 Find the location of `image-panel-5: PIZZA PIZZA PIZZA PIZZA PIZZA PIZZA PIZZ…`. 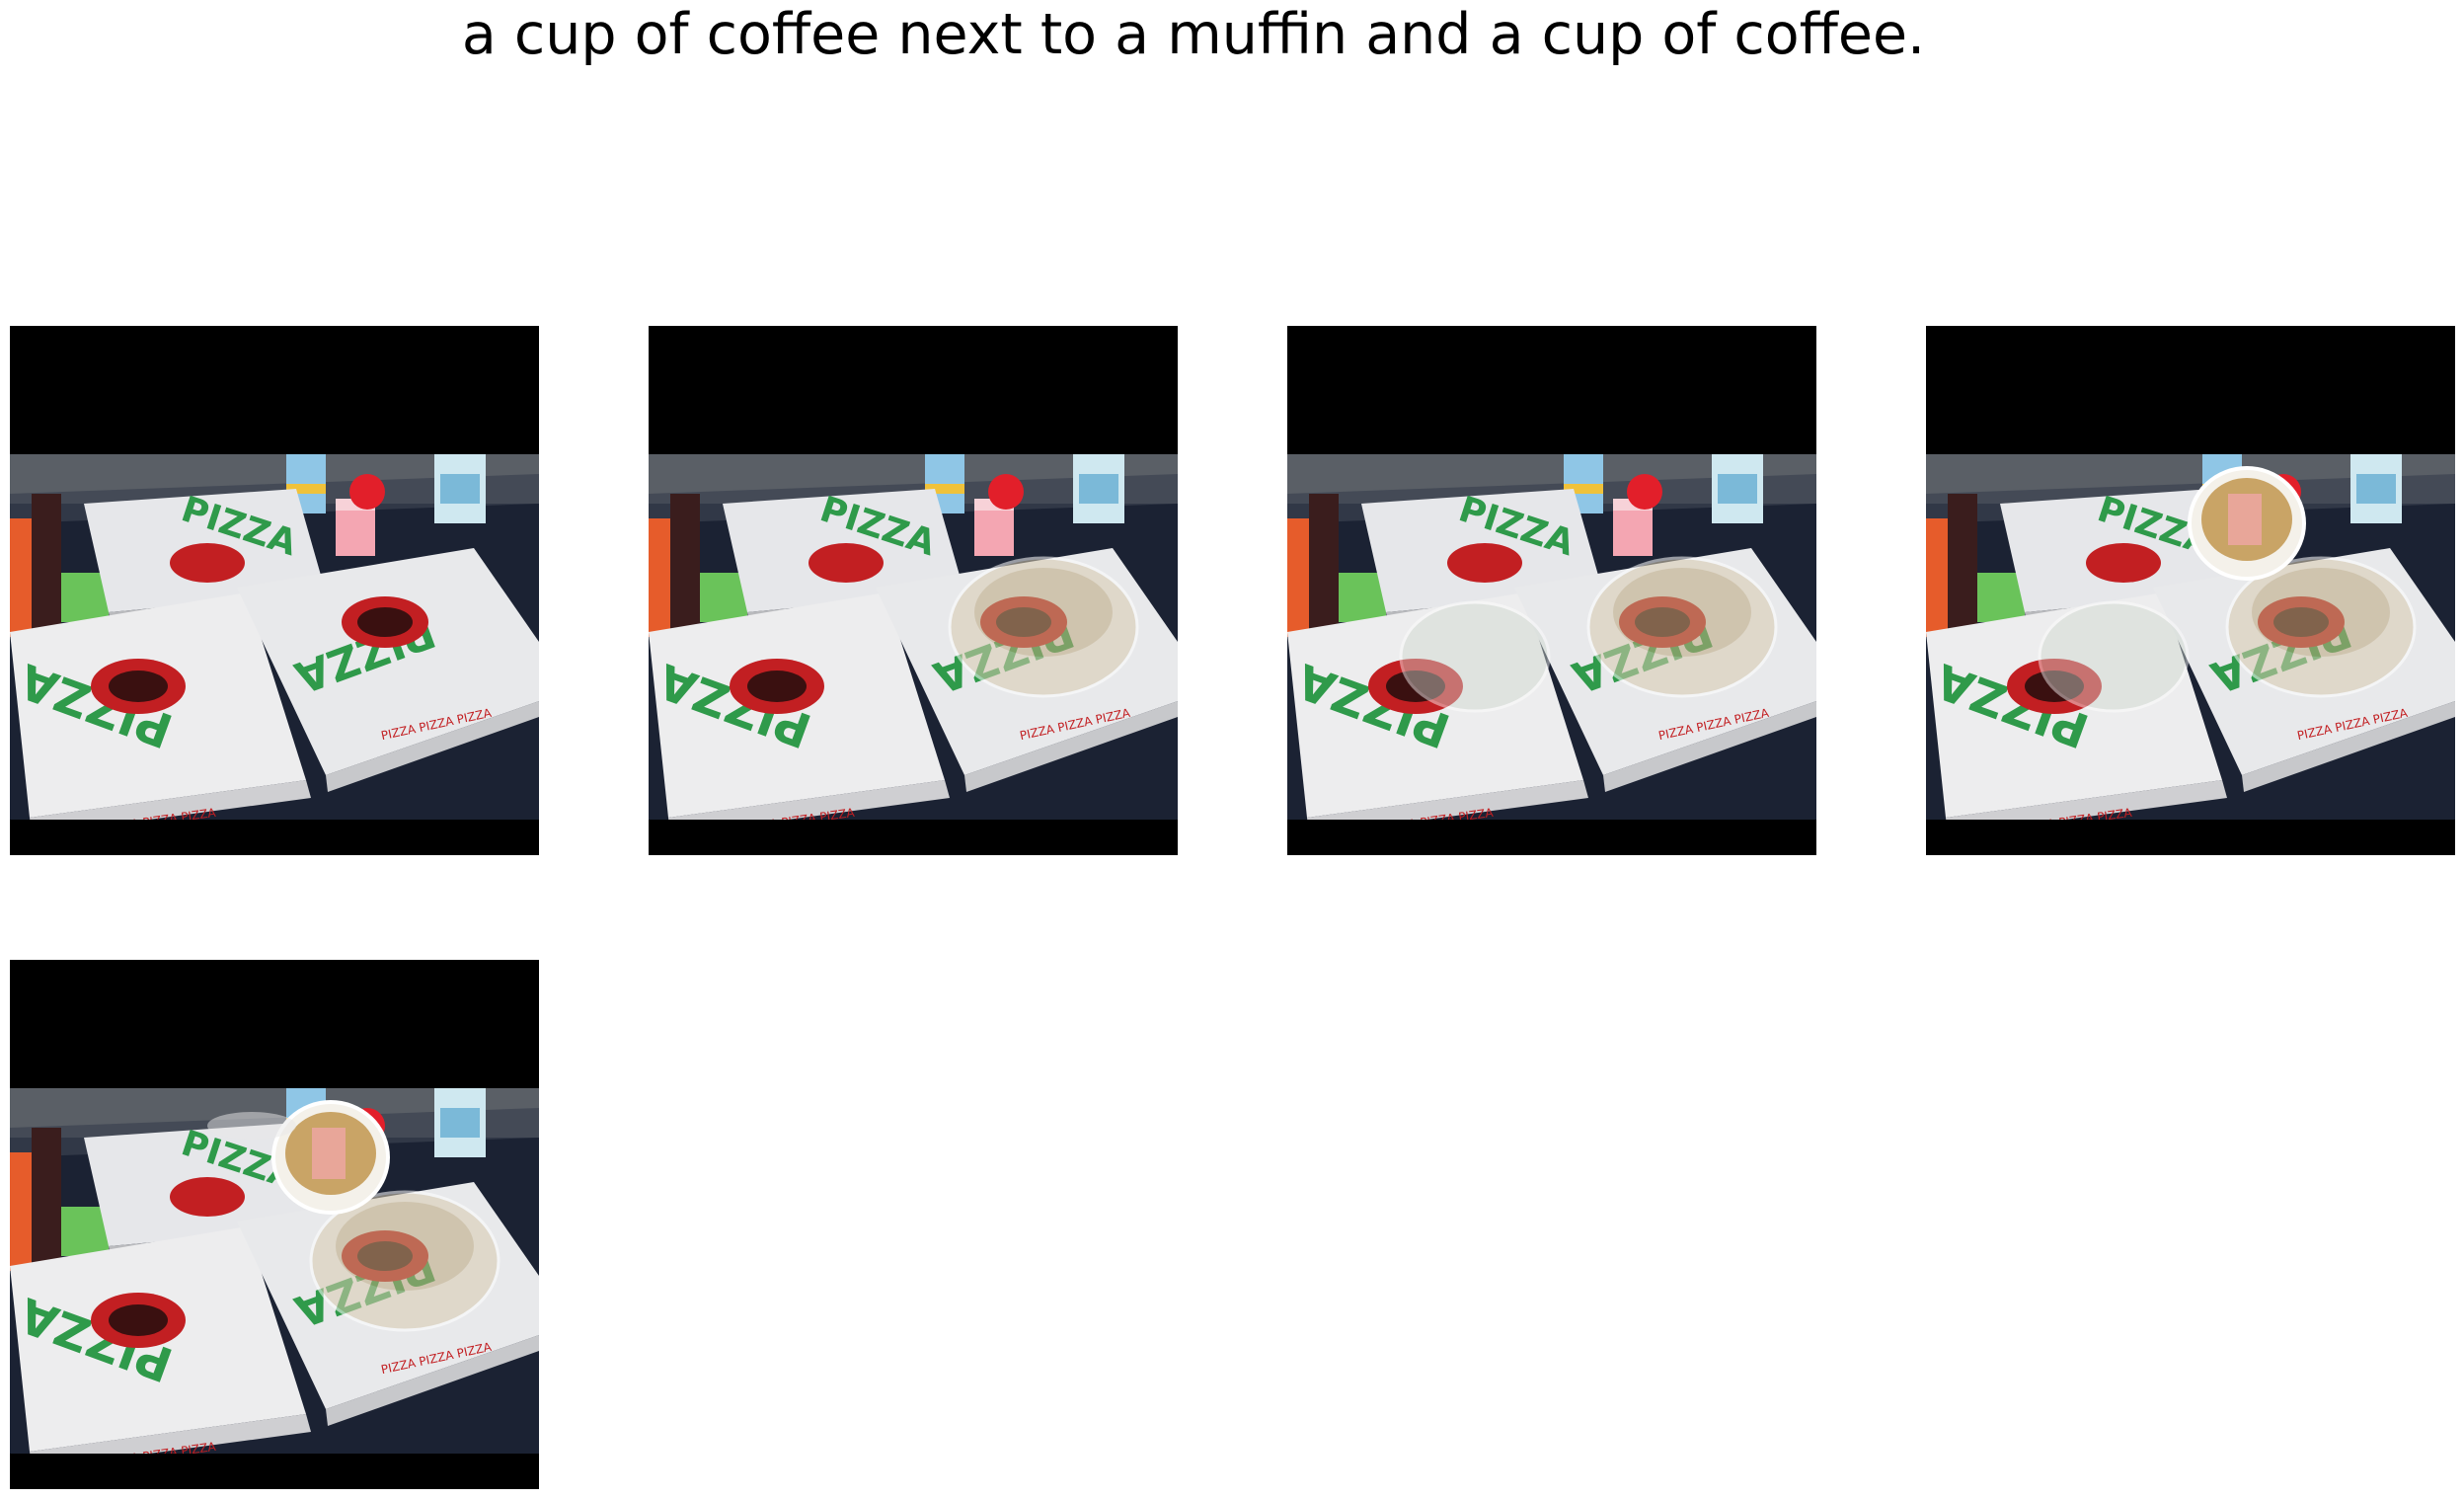

image-panel-5: PIZZA PIZZA PIZZA PIZZA PIZZA PIZZA PIZZ… is located at coordinates (274, 1224).